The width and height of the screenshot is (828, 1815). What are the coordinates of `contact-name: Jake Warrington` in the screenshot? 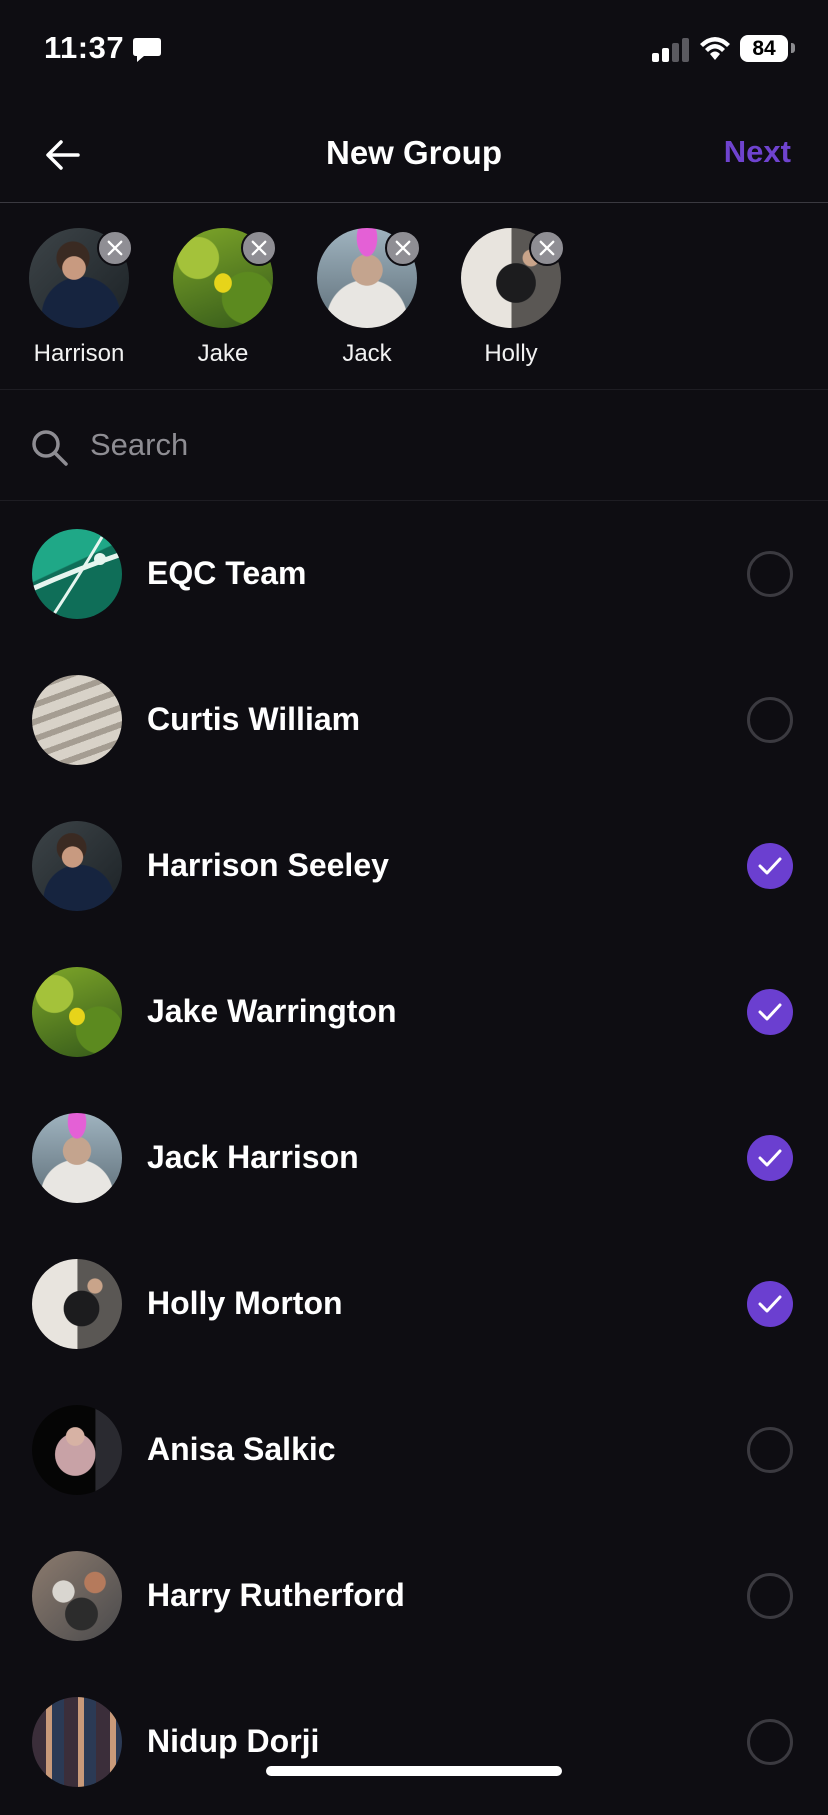 It's located at (272, 1011).